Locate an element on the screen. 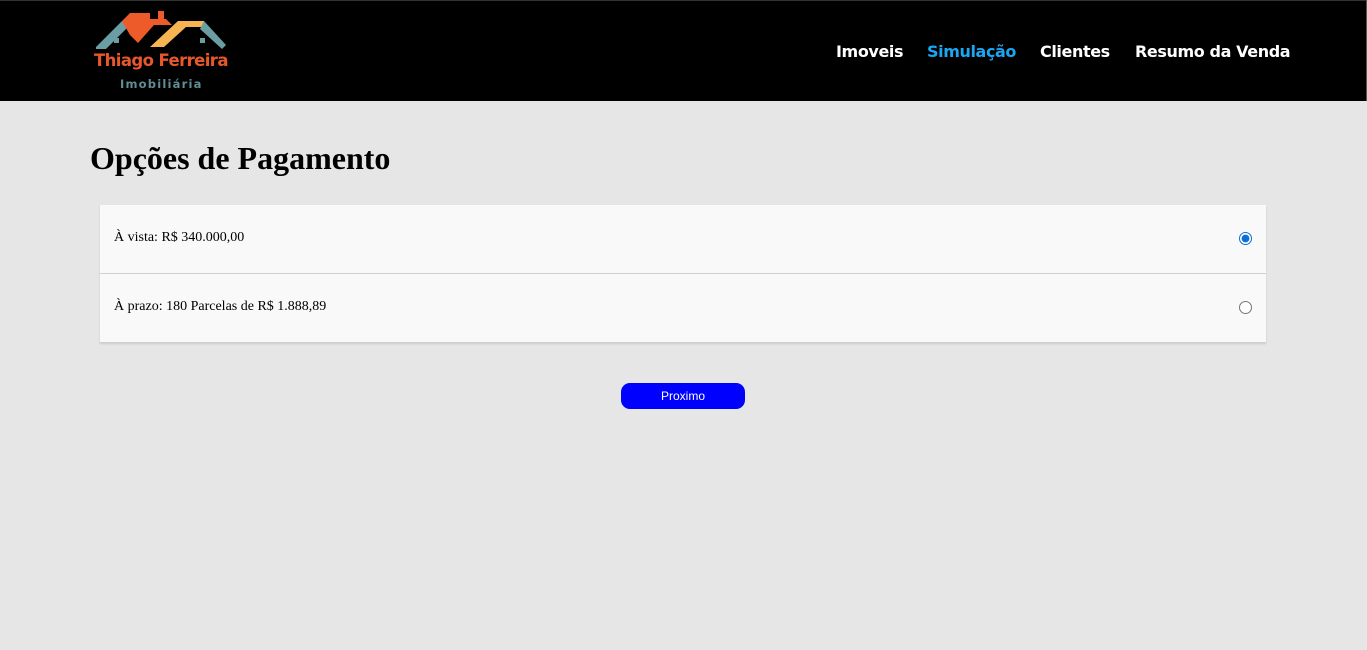 This screenshot has width=1367, height=650. payment-option-a-prazo: À prazo: 180 Parcelas de R$ 1.888,89 is located at coordinates (683, 308).